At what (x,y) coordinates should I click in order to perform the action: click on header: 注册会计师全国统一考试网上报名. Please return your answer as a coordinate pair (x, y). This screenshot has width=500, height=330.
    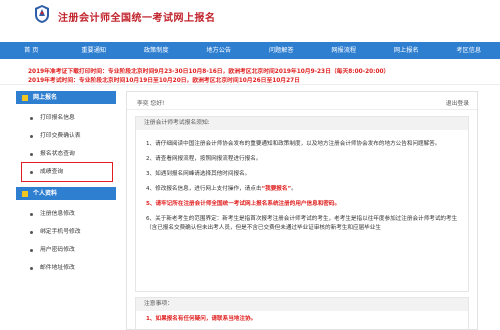
    Looking at the image, I should click on (250, 20).